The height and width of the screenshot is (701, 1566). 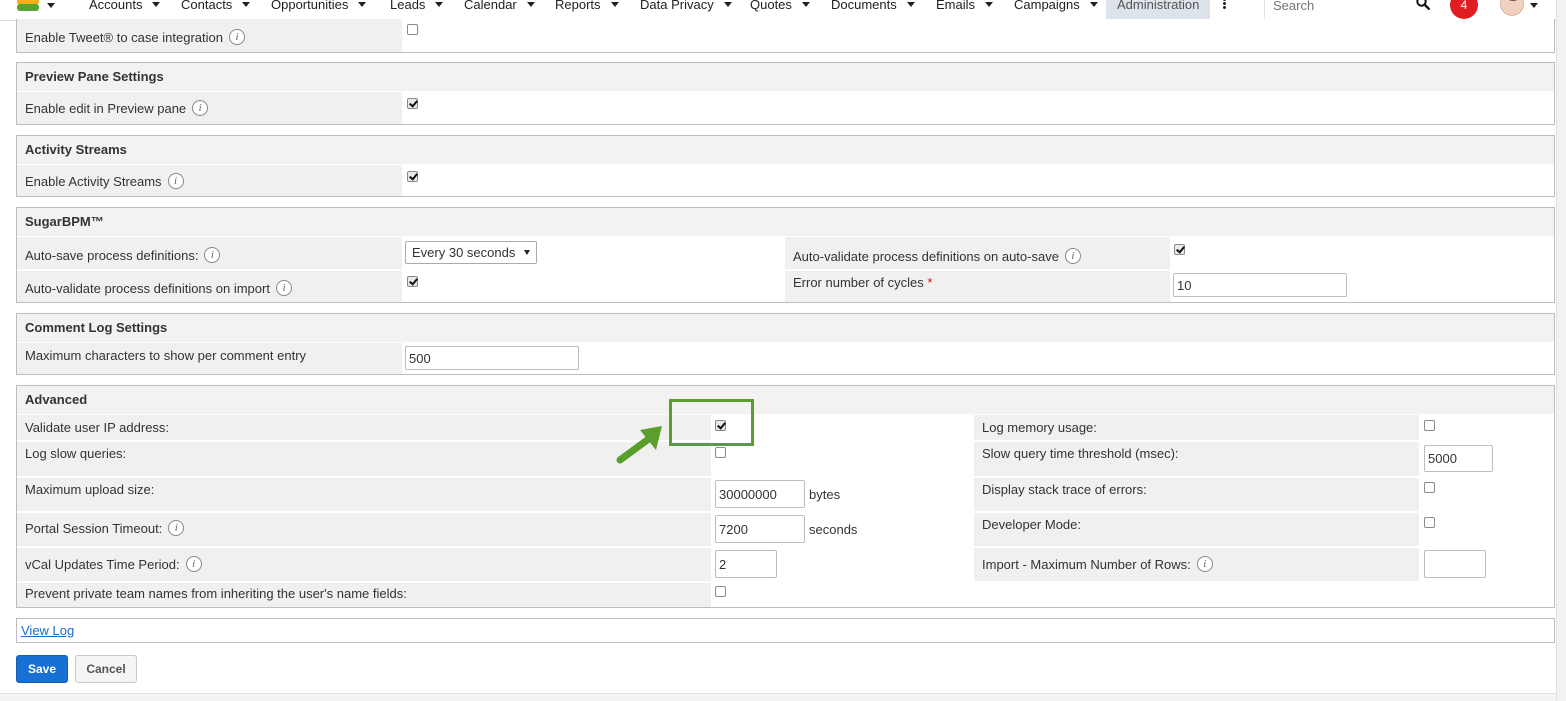 What do you see at coordinates (785, 328) in the screenshot?
I see `section-title: Comment Log Settings` at bounding box center [785, 328].